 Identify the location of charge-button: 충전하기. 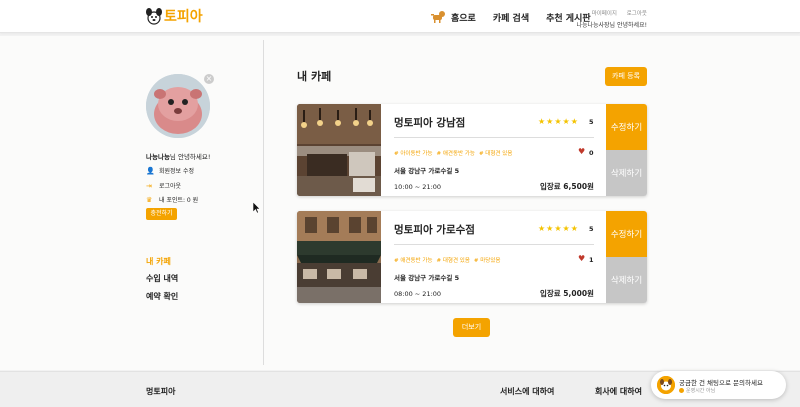
(161, 214).